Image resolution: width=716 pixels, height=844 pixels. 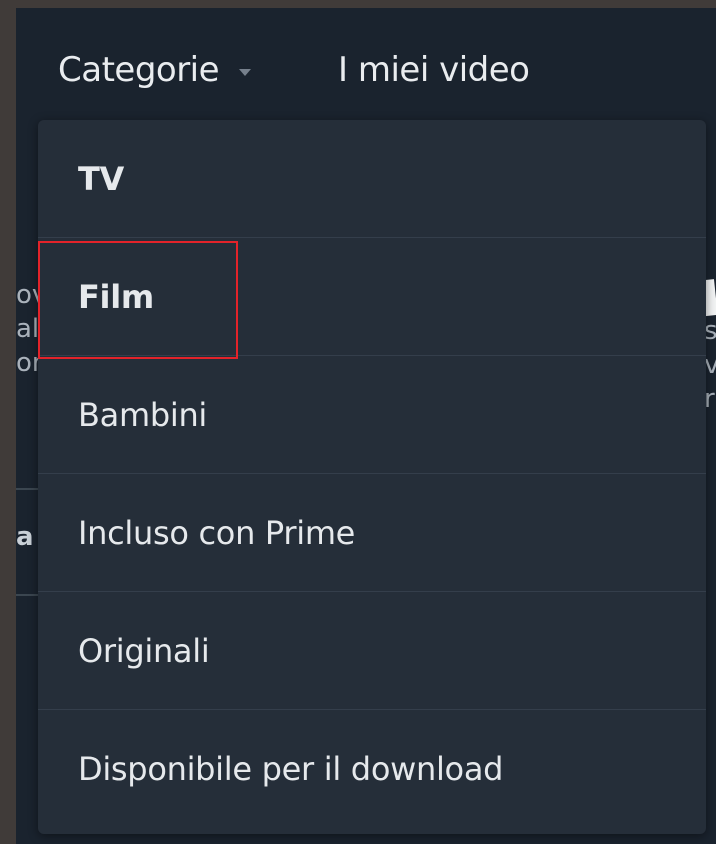 What do you see at coordinates (372, 415) in the screenshot?
I see `menu-item-bambini: Bambini` at bounding box center [372, 415].